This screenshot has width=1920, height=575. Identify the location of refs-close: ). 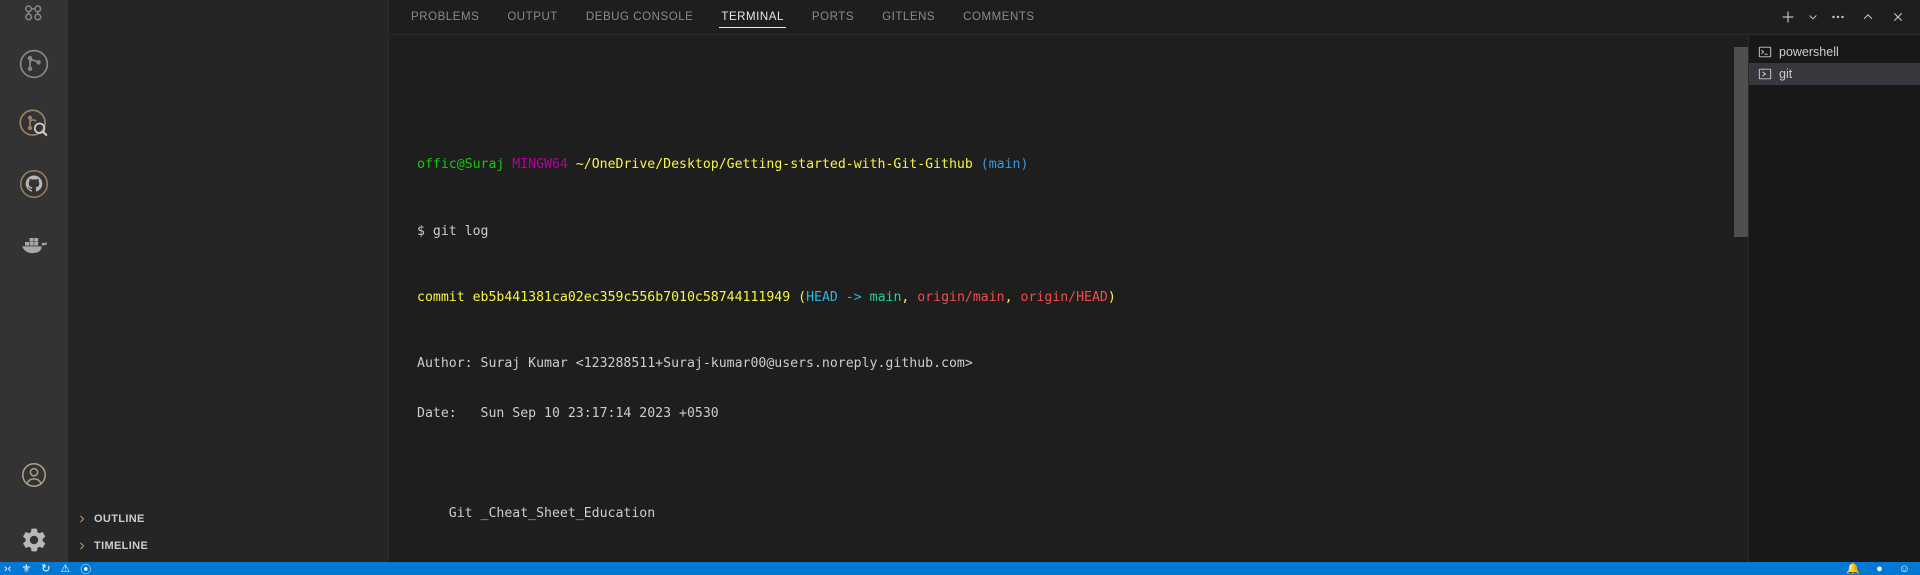
(1111, 297).